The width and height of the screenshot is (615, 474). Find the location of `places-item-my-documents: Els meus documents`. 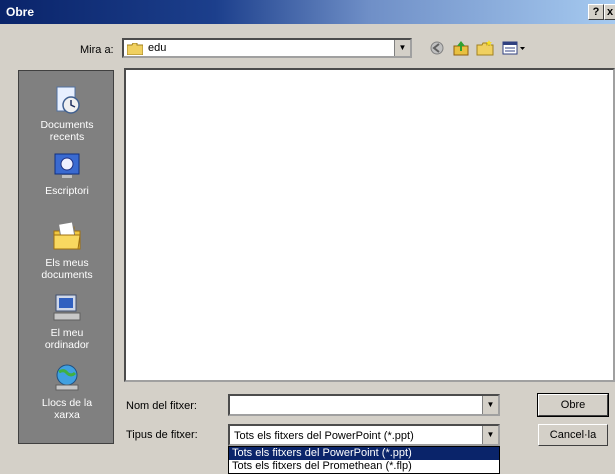

places-item-my-documents: Els meus documents is located at coordinates (67, 250).